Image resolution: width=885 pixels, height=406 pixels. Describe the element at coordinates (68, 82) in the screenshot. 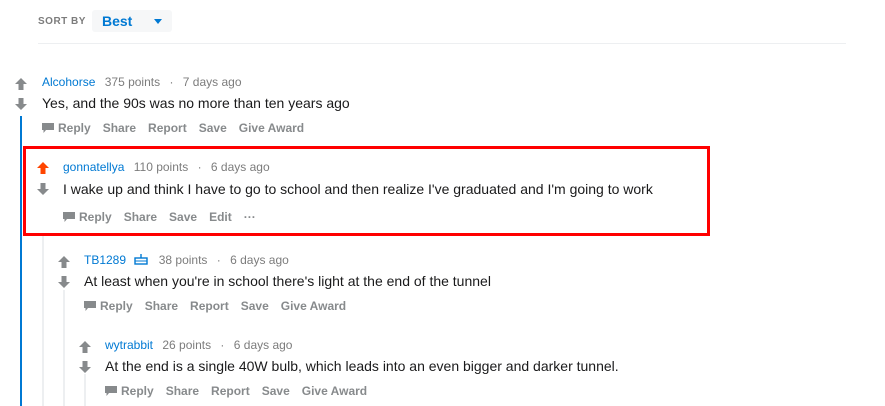

I see `author-link: Alcohorse` at that location.